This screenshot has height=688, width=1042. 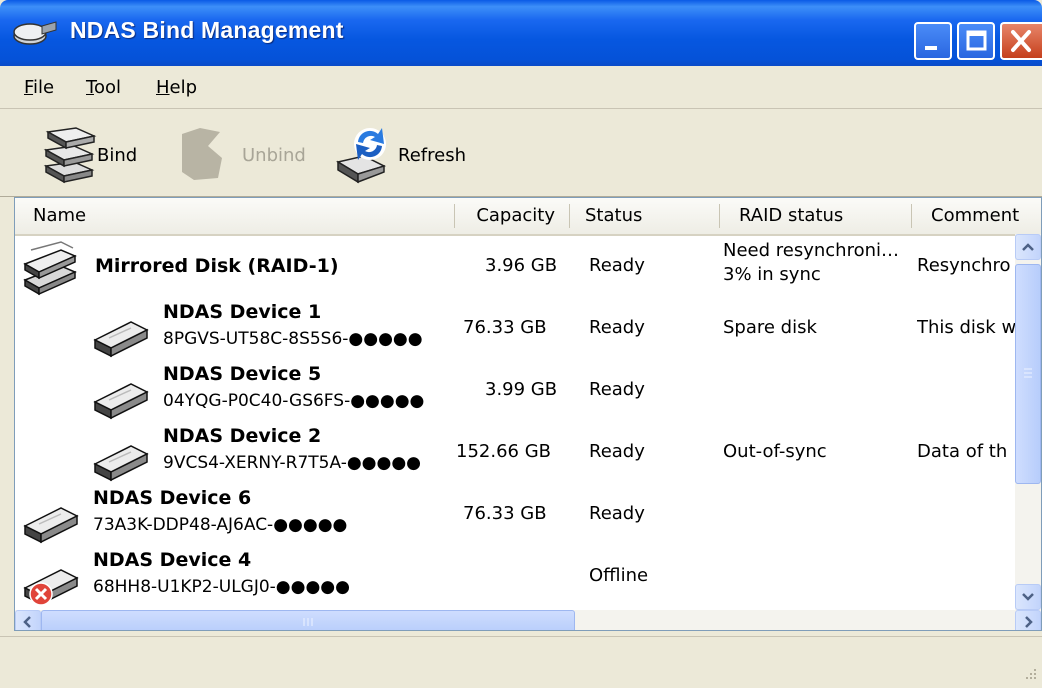 I want to click on minimize-icon, so click(x=931, y=48).